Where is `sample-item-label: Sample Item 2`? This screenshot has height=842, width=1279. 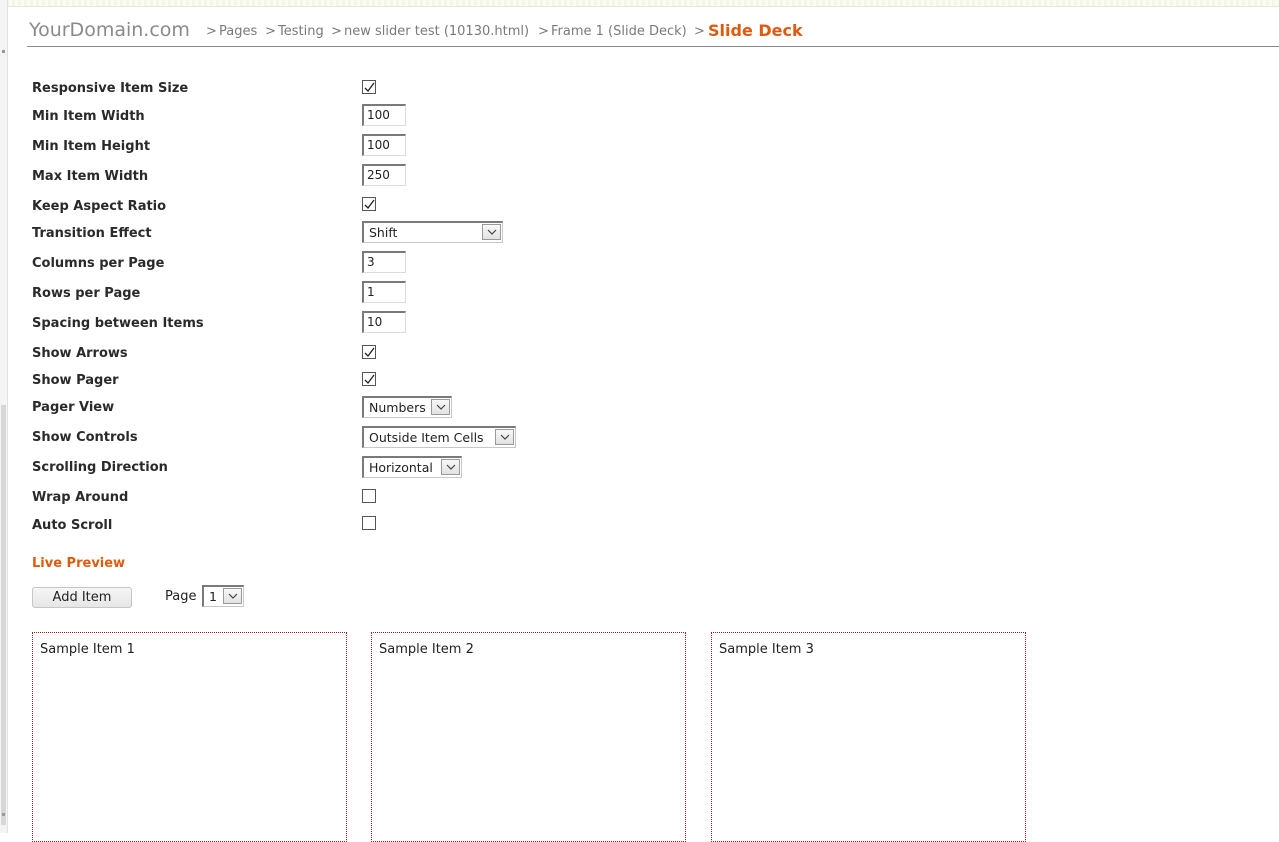 sample-item-label: Sample Item 2 is located at coordinates (426, 649).